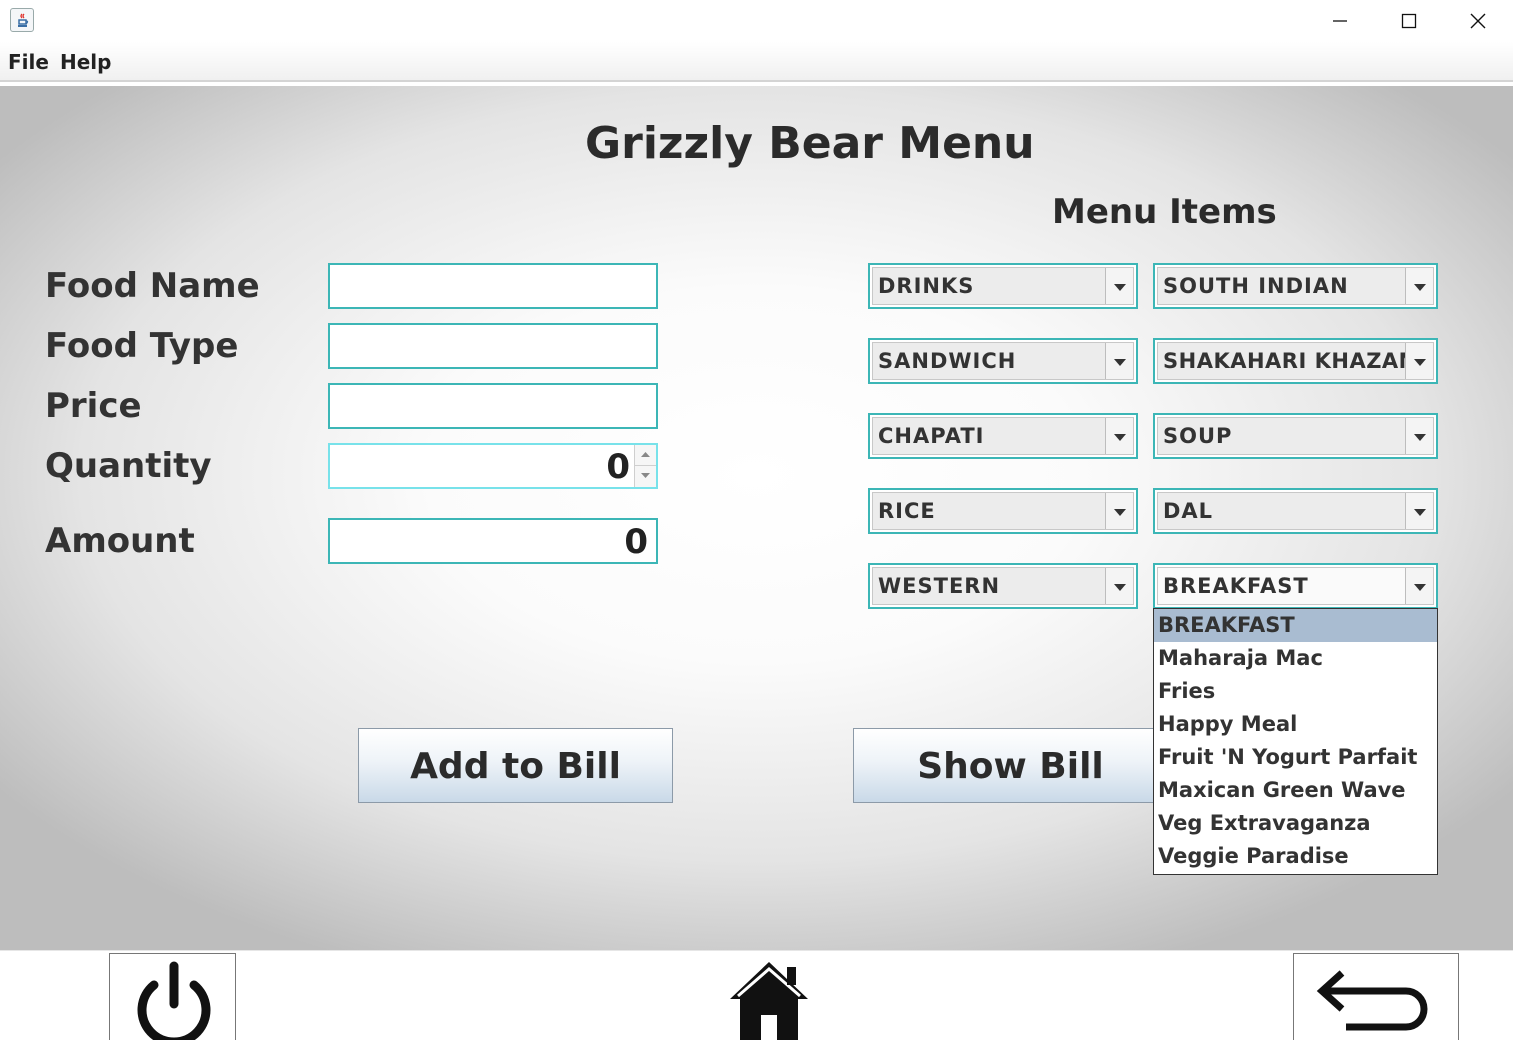 The width and height of the screenshot is (1513, 1040). What do you see at coordinates (1295, 658) in the screenshot?
I see `list-item: Maharaja Mac` at bounding box center [1295, 658].